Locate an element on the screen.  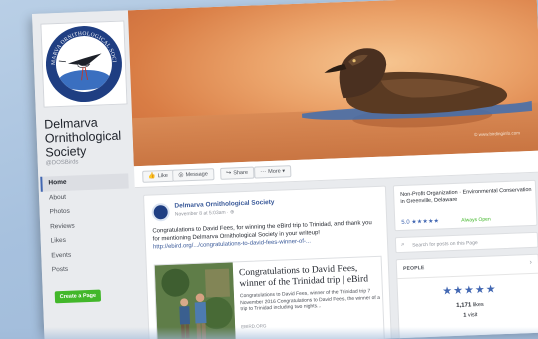
open-status: Always Open is located at coordinates (476, 220).